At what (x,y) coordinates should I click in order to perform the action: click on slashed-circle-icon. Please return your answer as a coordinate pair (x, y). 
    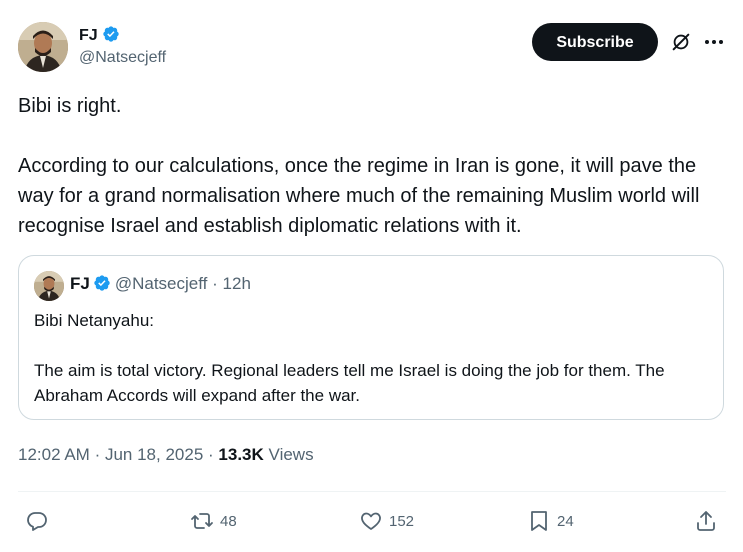
    Looking at the image, I should click on (681, 42).